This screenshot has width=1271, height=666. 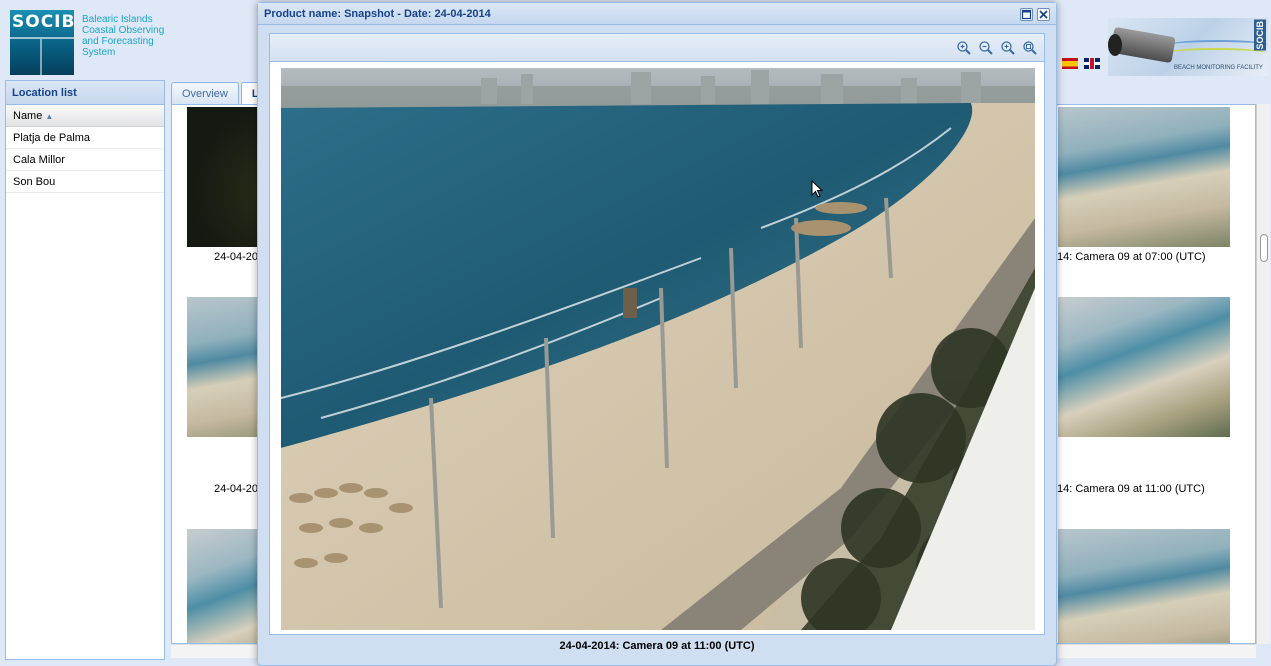 I want to click on facility-caption: BEACH MONITORING FACILITY, so click(x=1218, y=68).